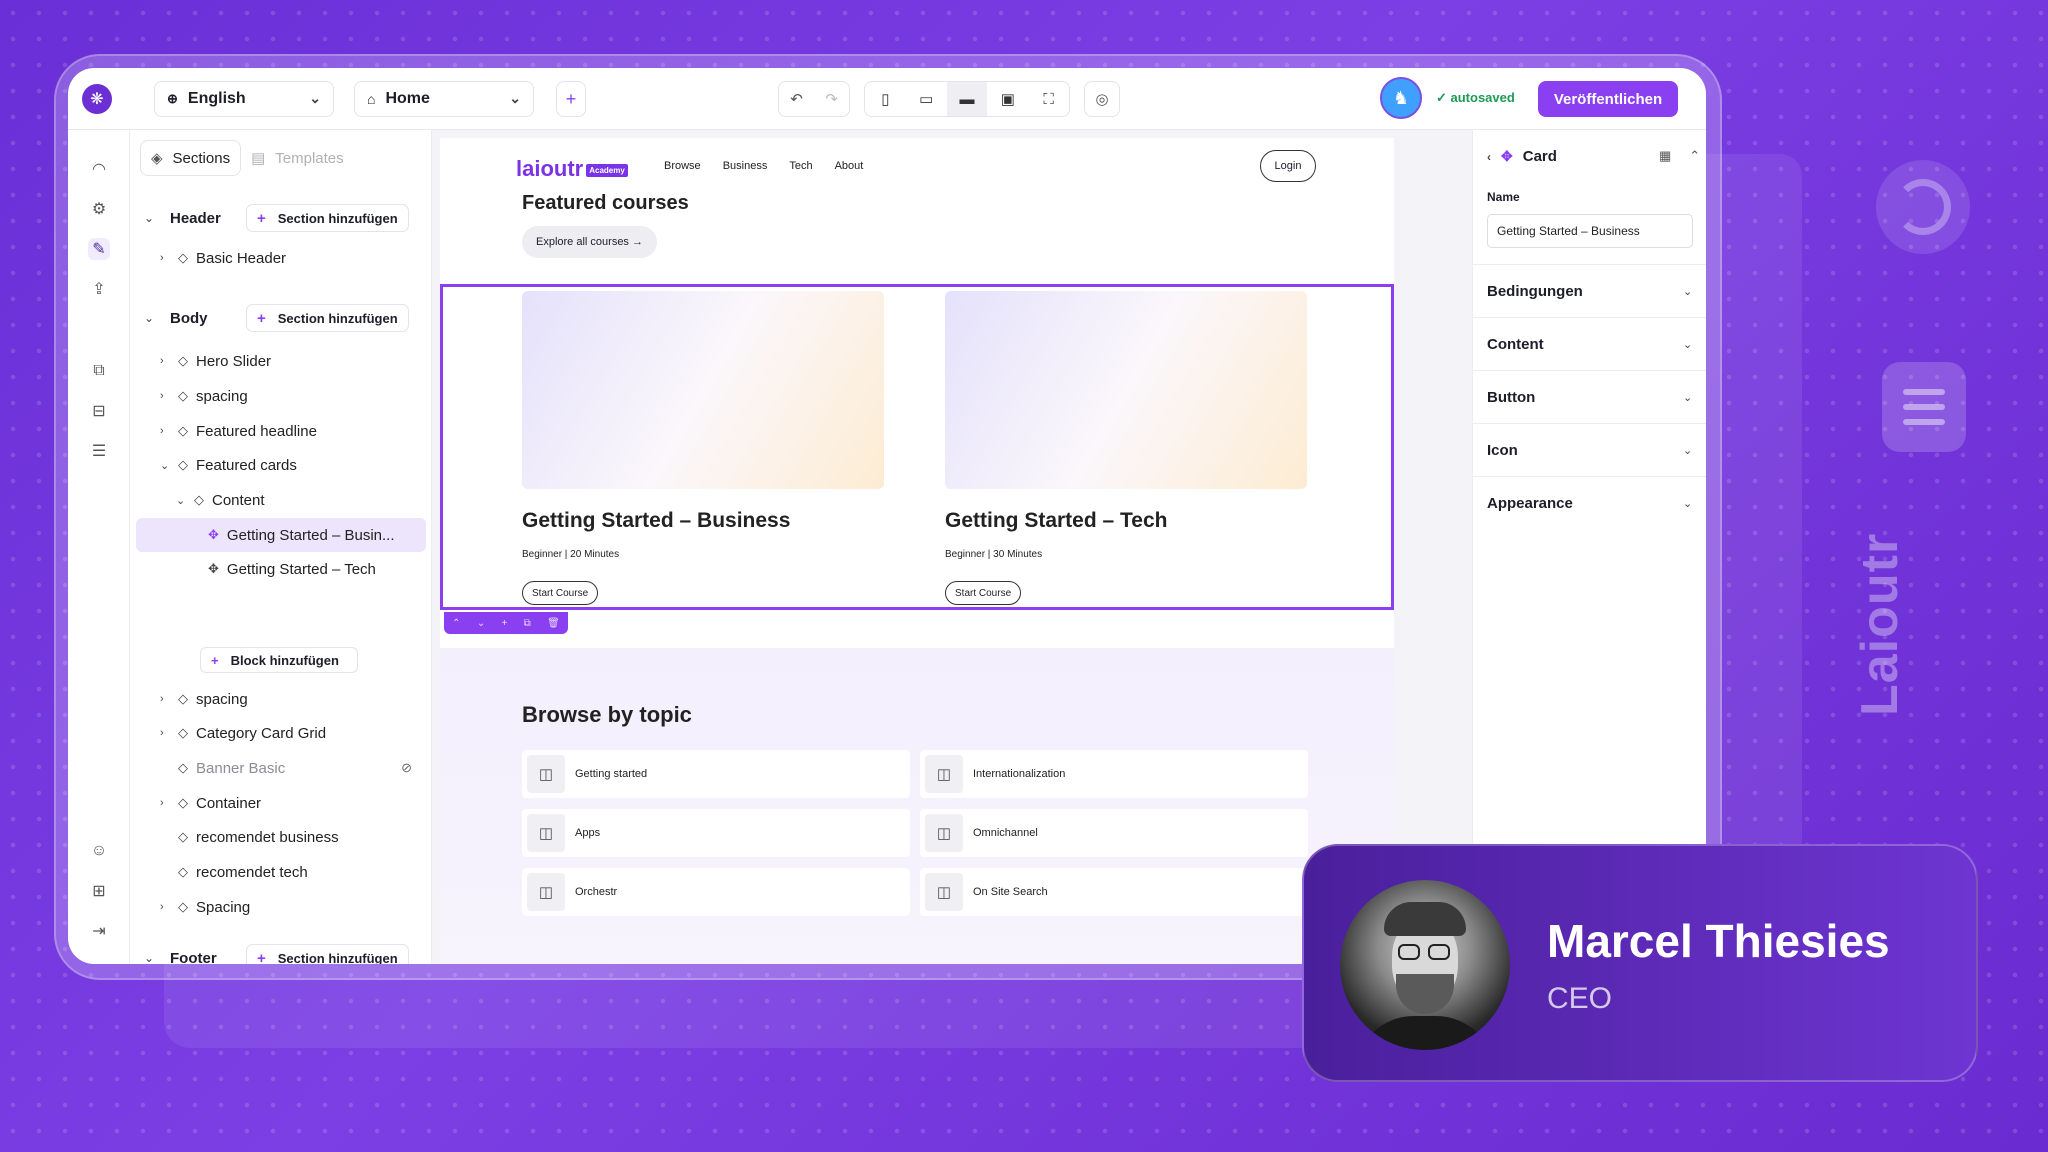 This screenshot has height=1152, width=2048. I want to click on add-block-button: + Block hinzufügen, so click(279, 660).